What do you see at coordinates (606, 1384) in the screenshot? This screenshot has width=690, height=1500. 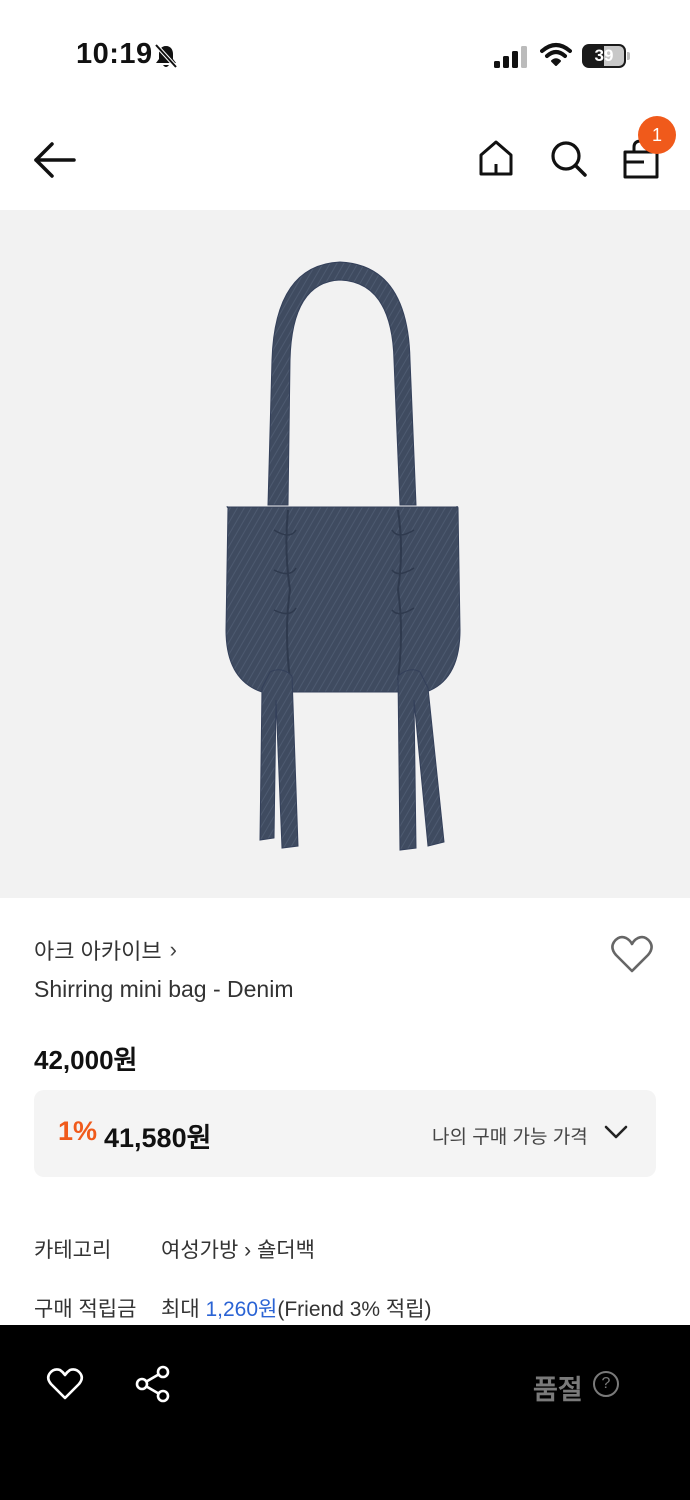 I see `help-icon: ?` at bounding box center [606, 1384].